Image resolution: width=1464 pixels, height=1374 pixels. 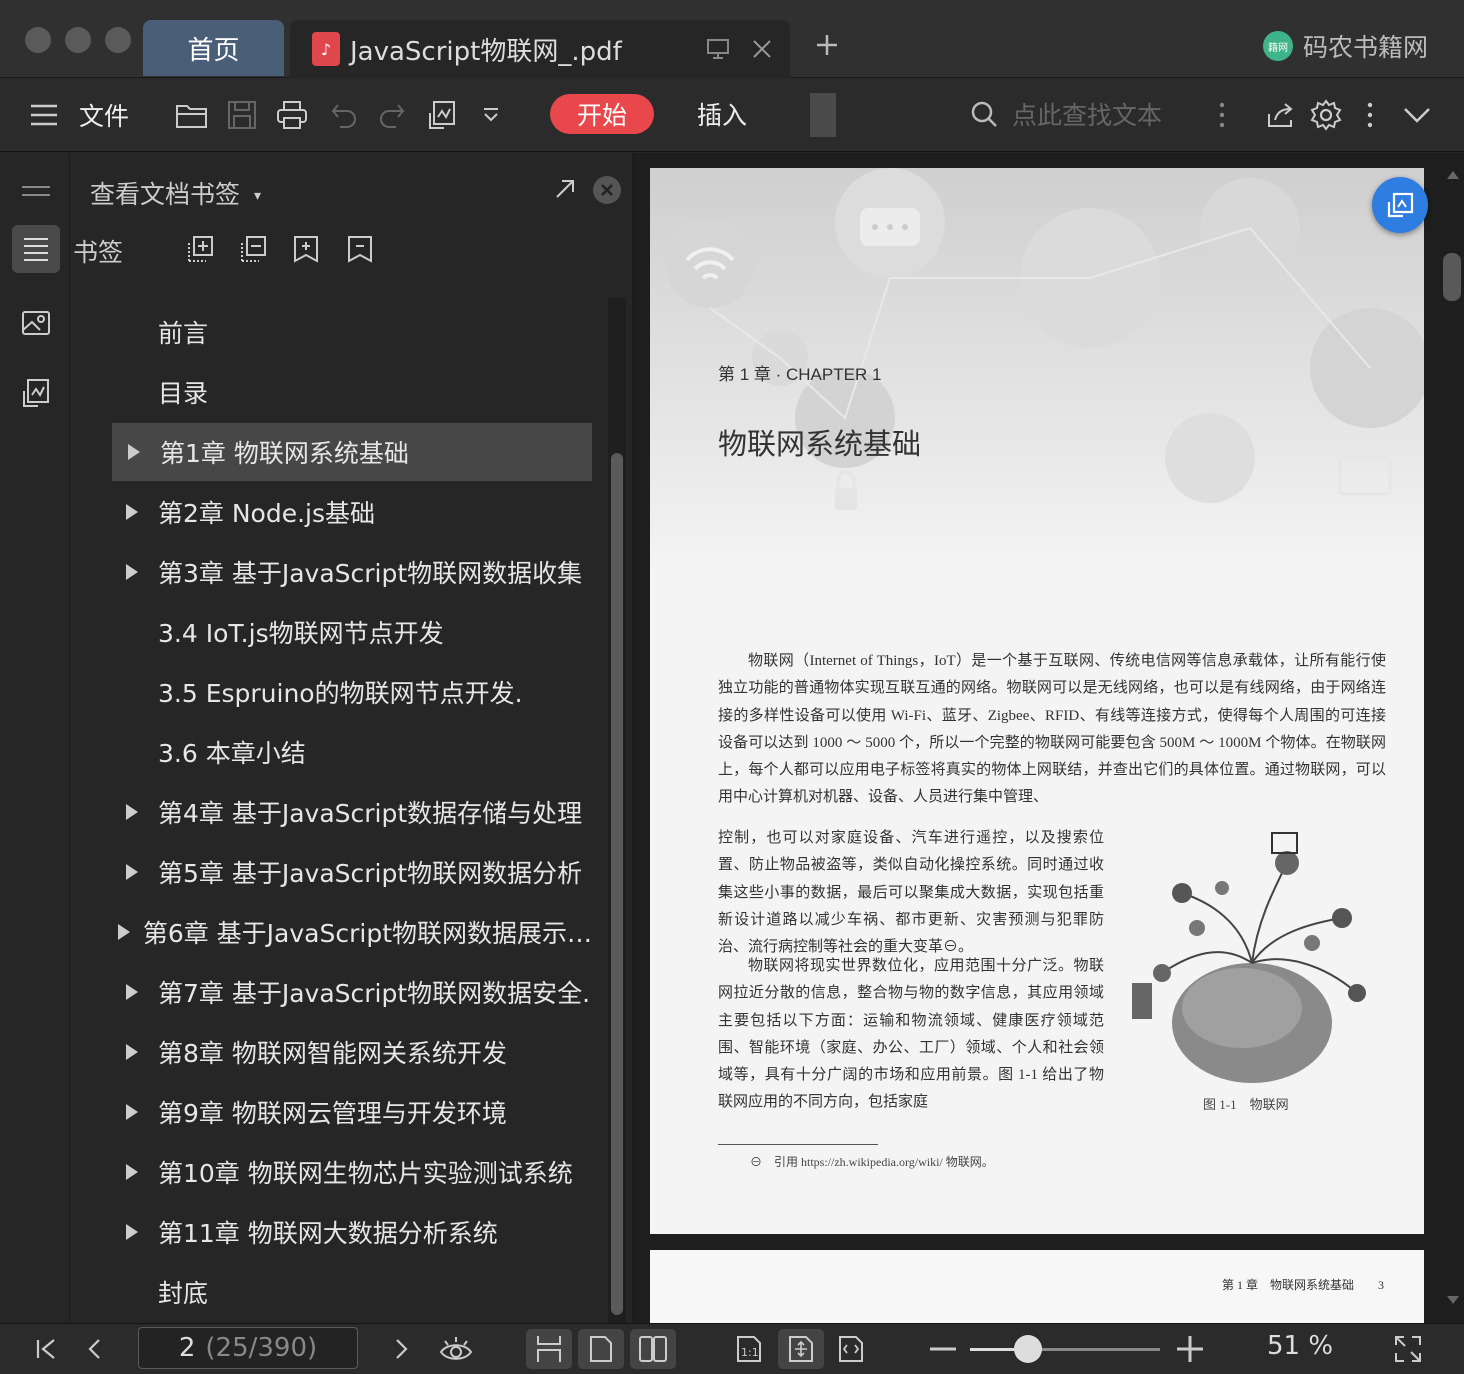 I want to click on bookmark-item: 第10章 物联网生物芯片实验测试系统, so click(x=351, y=1172).